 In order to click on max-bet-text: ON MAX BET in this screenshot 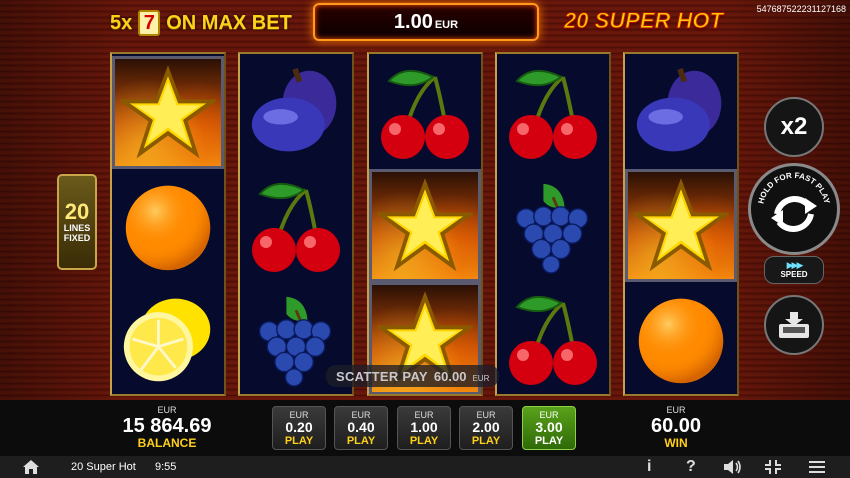, I will do `click(229, 22)`.